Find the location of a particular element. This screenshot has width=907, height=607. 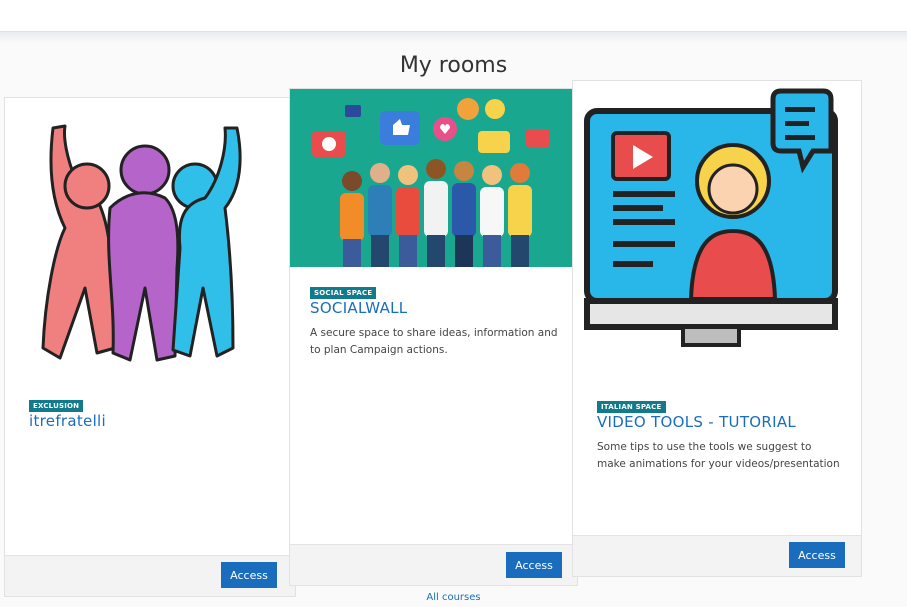

room-badge: SOCIAL SPACE is located at coordinates (343, 293).